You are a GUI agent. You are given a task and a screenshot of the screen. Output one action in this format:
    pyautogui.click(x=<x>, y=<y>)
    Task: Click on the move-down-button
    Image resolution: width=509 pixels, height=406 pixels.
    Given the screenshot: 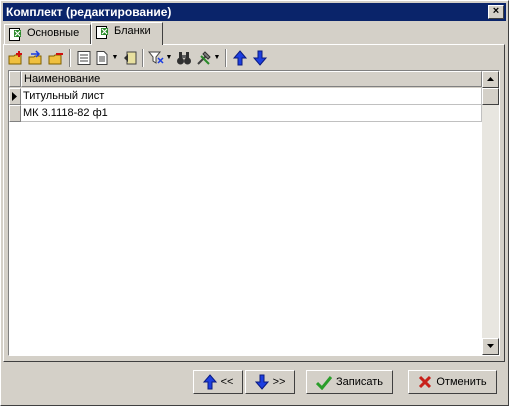 What is the action you would take?
    pyautogui.click(x=260, y=58)
    